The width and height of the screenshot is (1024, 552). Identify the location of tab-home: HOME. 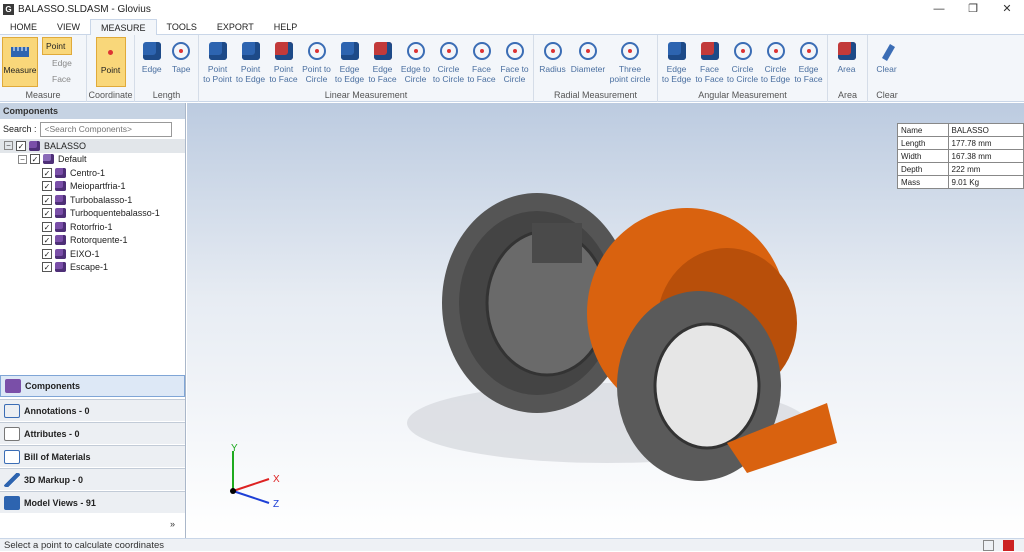
(23, 26).